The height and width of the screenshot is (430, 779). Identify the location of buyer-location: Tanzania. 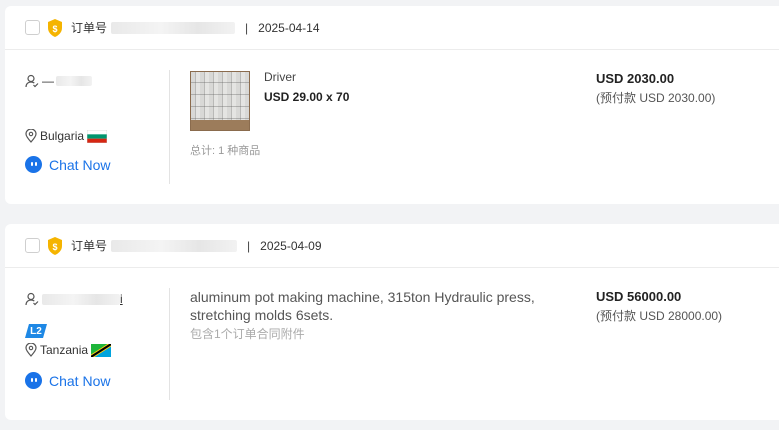
(68, 350).